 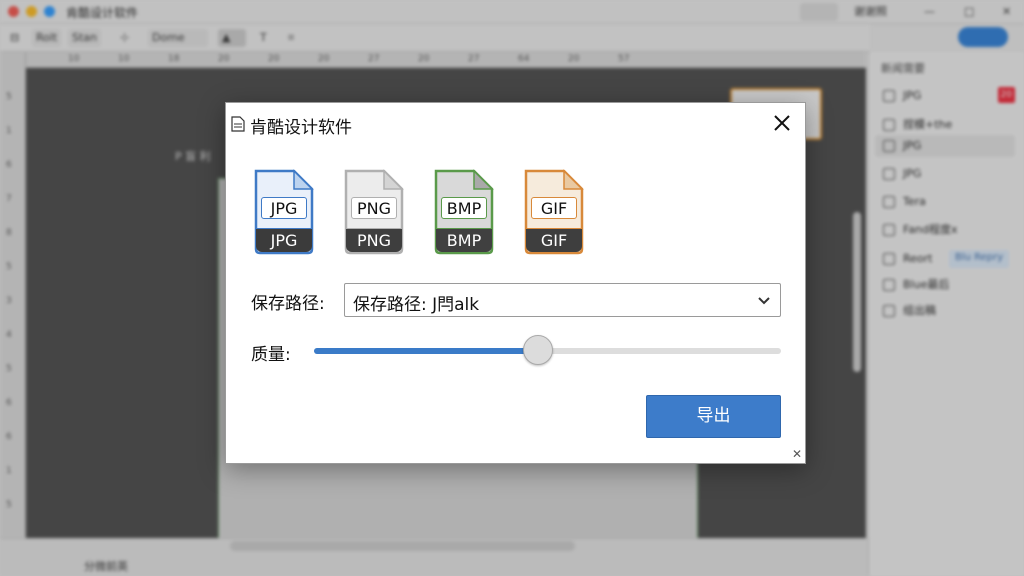 I want to click on format-badge: GIF, so click(x=554, y=240).